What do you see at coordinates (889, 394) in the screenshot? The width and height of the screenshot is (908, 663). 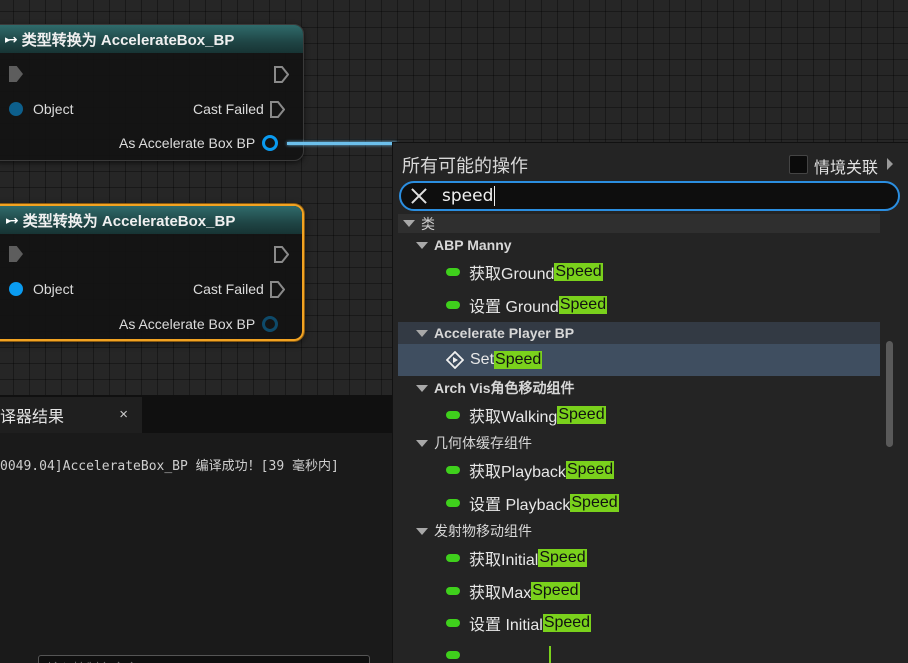 I see `scrollbar-thumb` at bounding box center [889, 394].